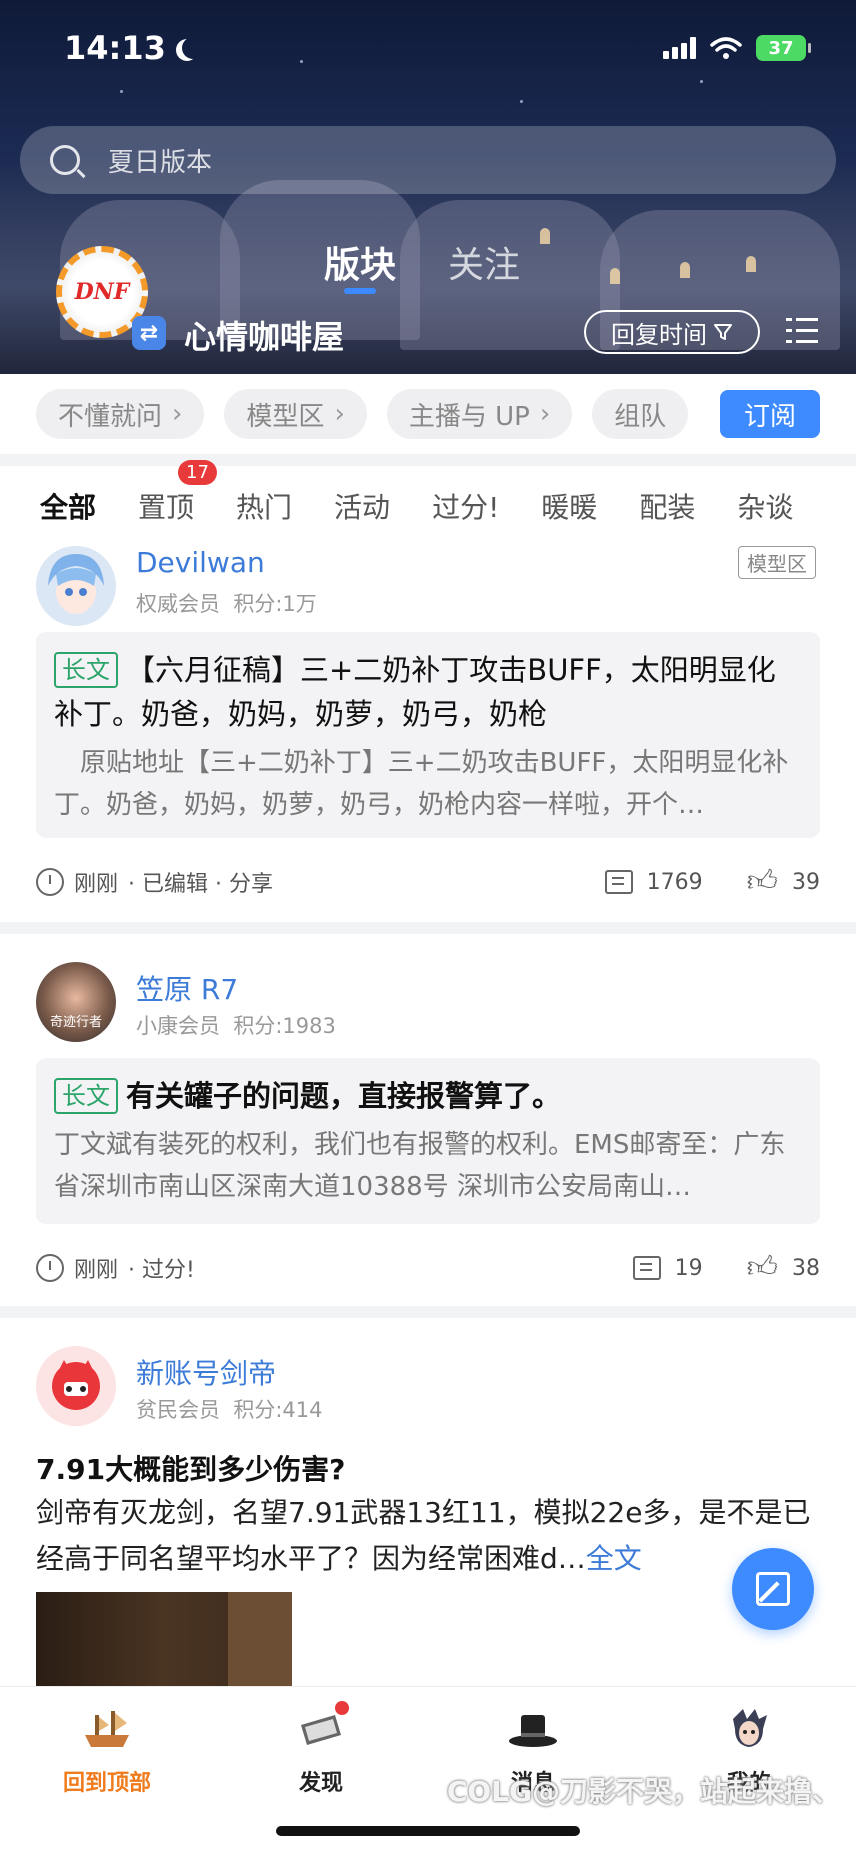 The width and height of the screenshot is (856, 1852). What do you see at coordinates (102, 292) in the screenshot?
I see `logo-text: DNF` at bounding box center [102, 292].